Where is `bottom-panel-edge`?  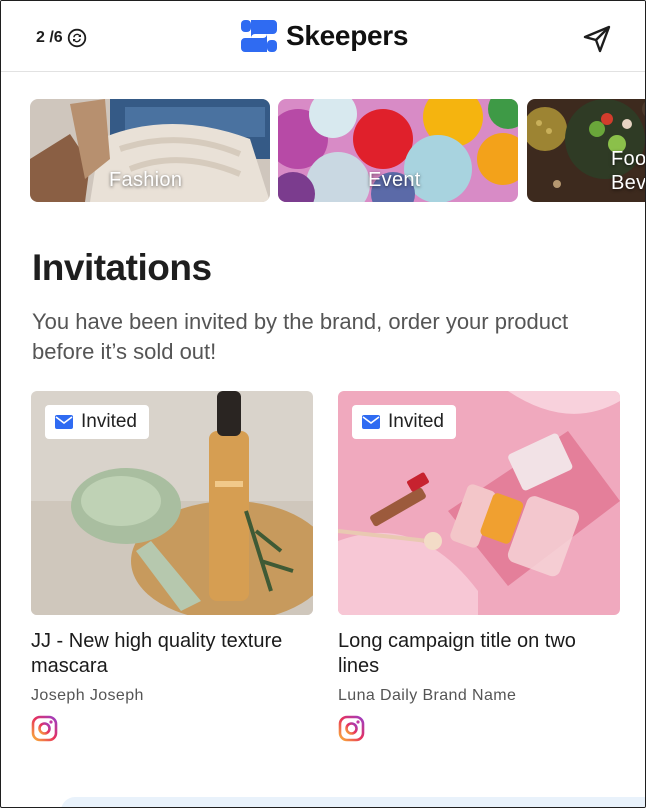
bottom-panel-edge is located at coordinates (353, 802).